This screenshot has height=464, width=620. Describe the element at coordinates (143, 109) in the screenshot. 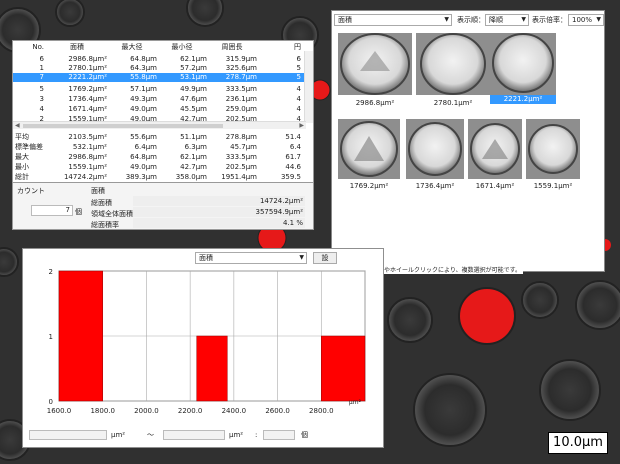

I see `cell-max: 49.0μm` at that location.